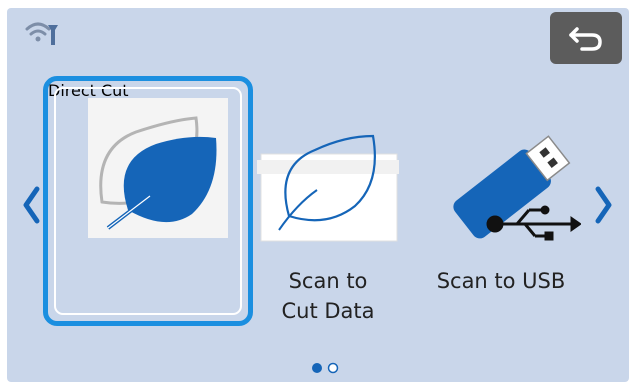 This screenshot has height=385, width=638. I want to click on back-button, so click(586, 38).